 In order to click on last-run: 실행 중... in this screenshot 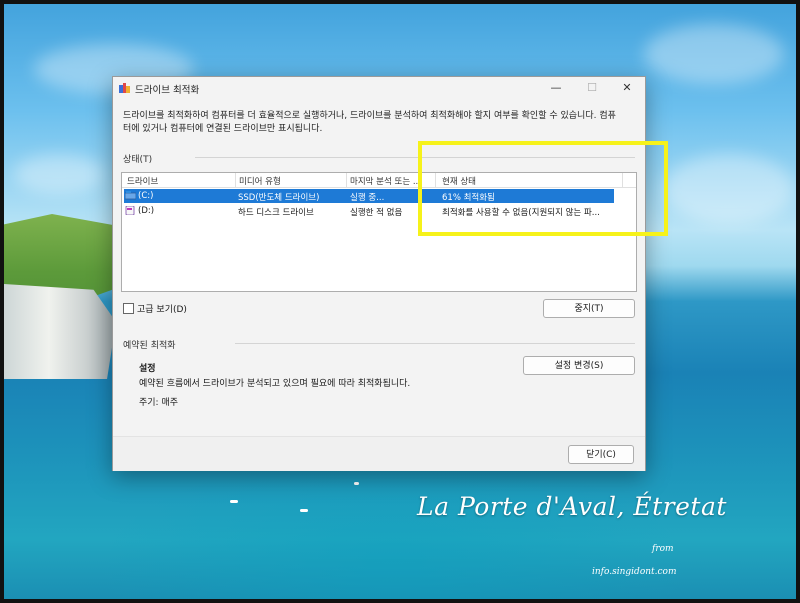, I will do `click(367, 198)`.